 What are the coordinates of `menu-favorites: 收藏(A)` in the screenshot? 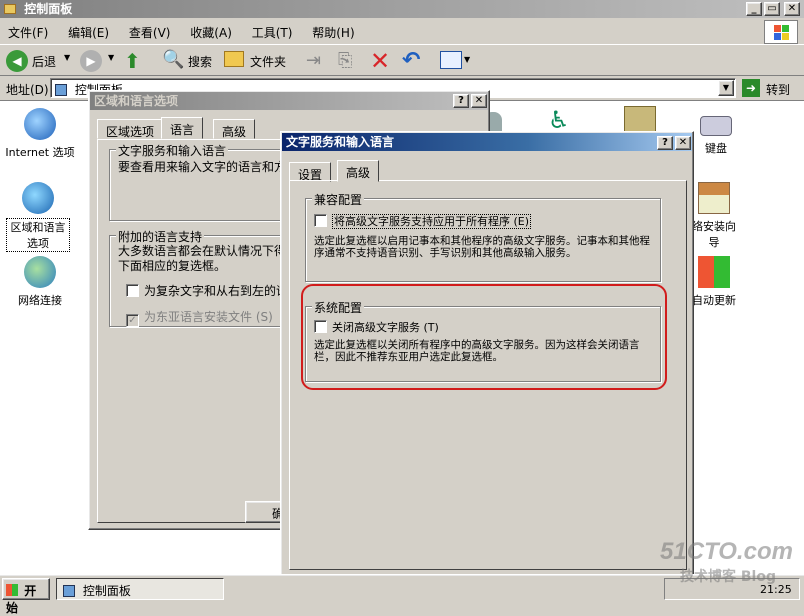 It's located at (211, 33).